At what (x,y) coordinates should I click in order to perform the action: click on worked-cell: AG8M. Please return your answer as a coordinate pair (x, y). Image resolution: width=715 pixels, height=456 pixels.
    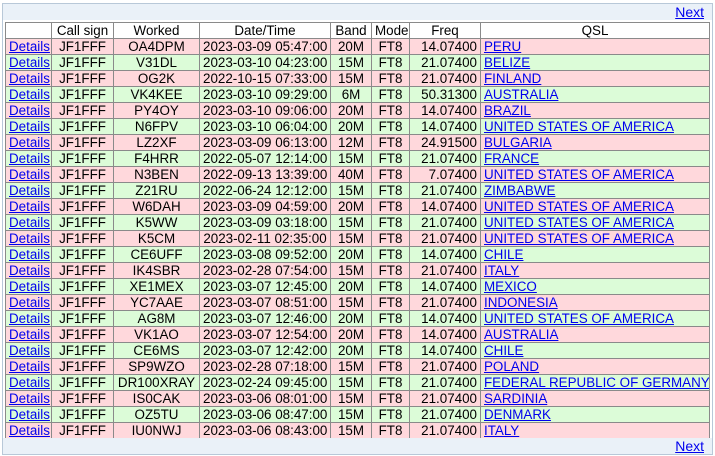
    Looking at the image, I should click on (156, 318).